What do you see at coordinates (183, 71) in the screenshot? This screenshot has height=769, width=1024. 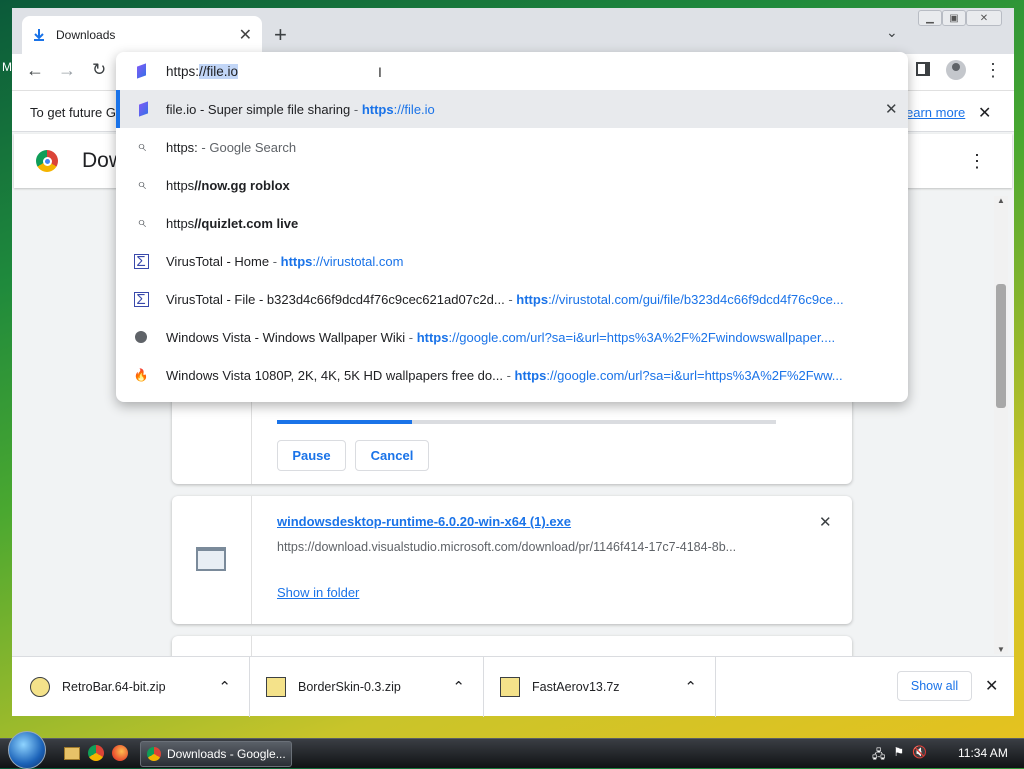 I see `address-prefix: https:` at bounding box center [183, 71].